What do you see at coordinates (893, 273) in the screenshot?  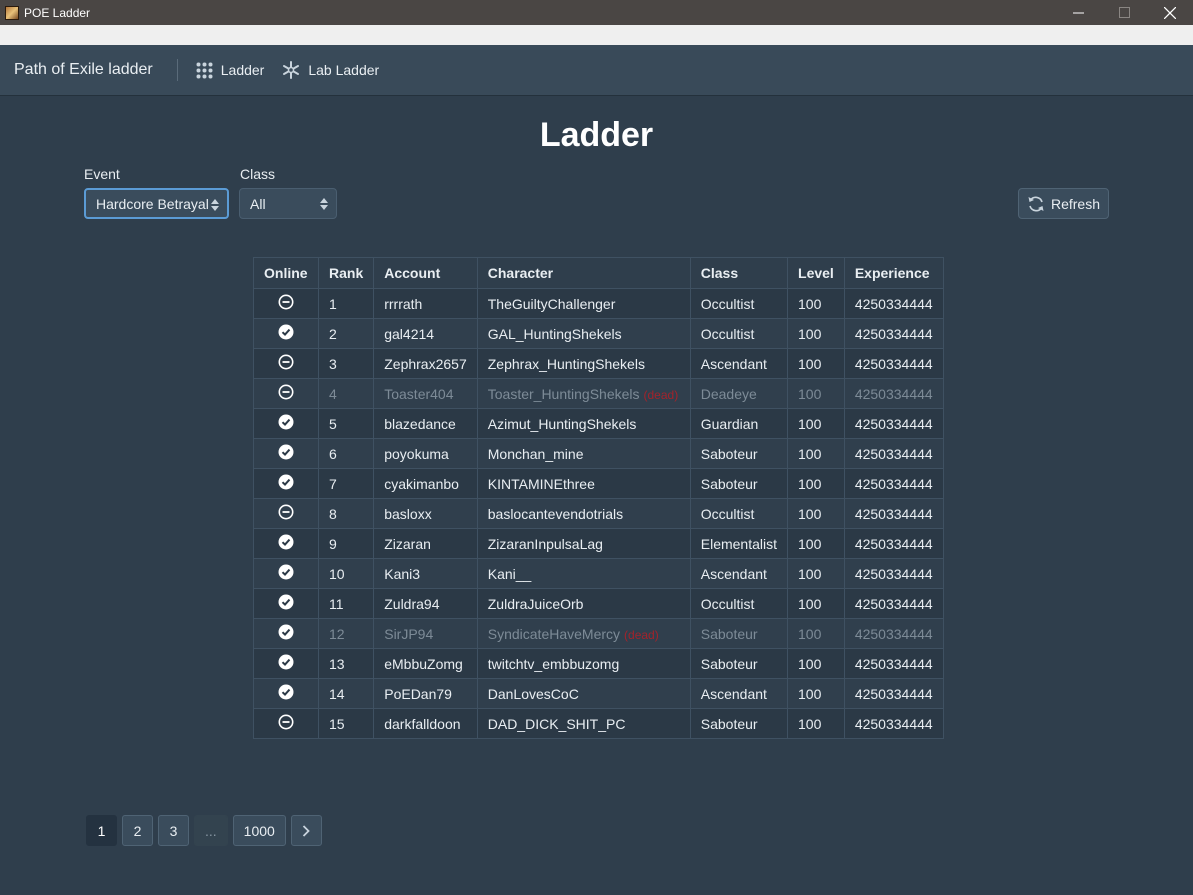 I see `header-experience: Experience` at bounding box center [893, 273].